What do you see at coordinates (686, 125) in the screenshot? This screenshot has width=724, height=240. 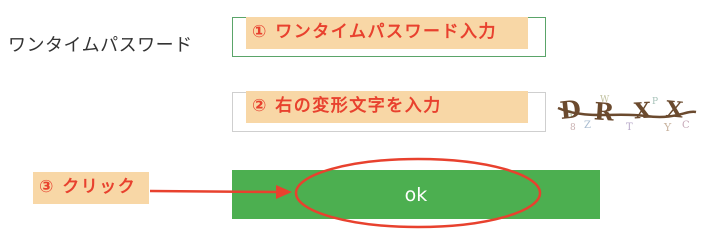 I see `svg-text: C` at bounding box center [686, 125].